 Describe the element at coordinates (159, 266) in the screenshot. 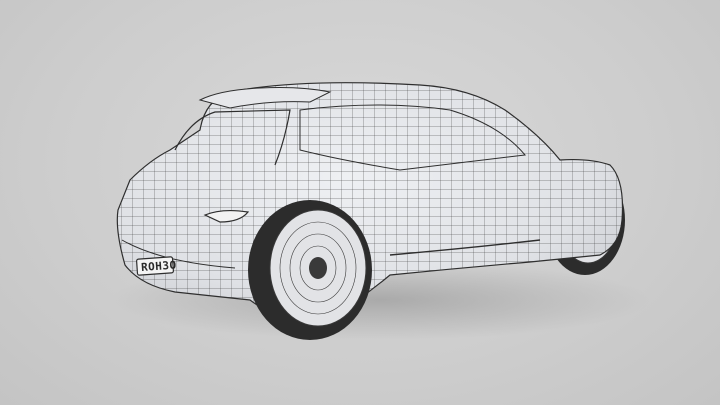

I see `license-plate-text: ROH3O` at that location.